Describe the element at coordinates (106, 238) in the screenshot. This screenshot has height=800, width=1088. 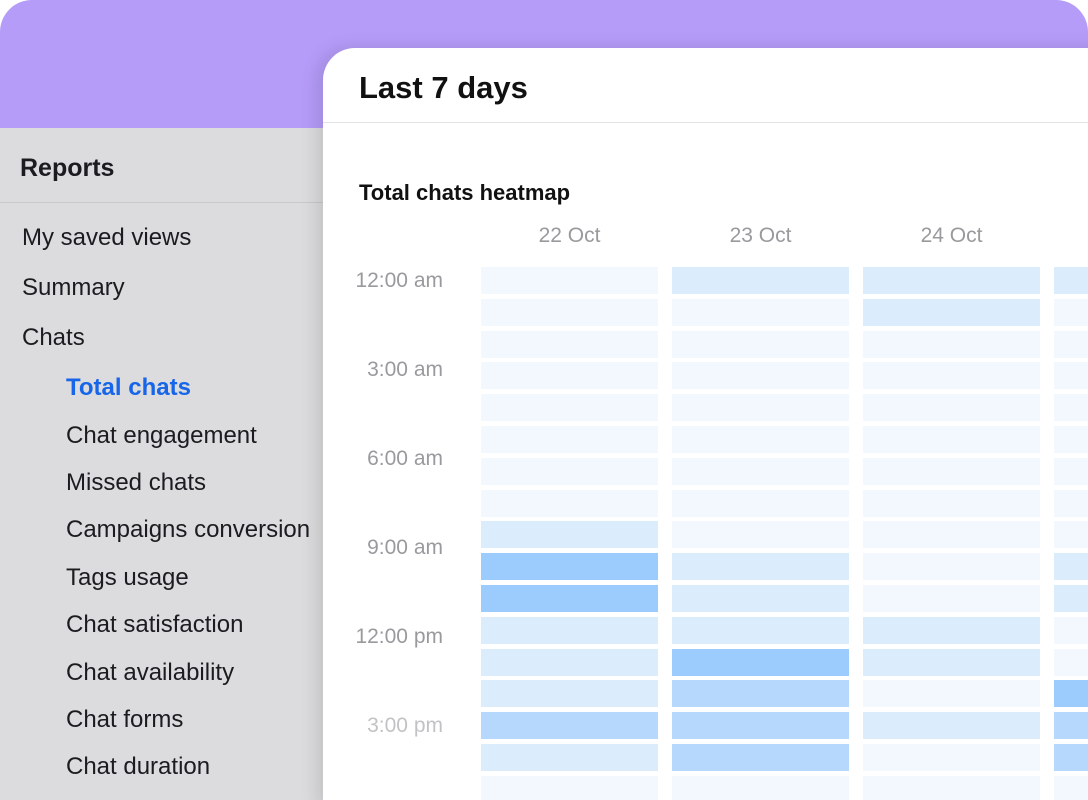
I see `sidebar-item-my-saved-views: My saved views` at that location.